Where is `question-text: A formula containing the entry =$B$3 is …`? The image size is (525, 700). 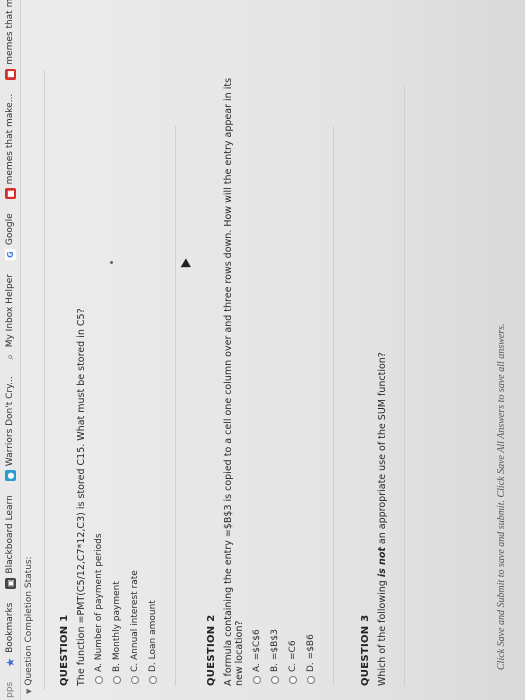
question-text: A formula containing the entry =$B$3 is … is located at coordinates (234, 381).